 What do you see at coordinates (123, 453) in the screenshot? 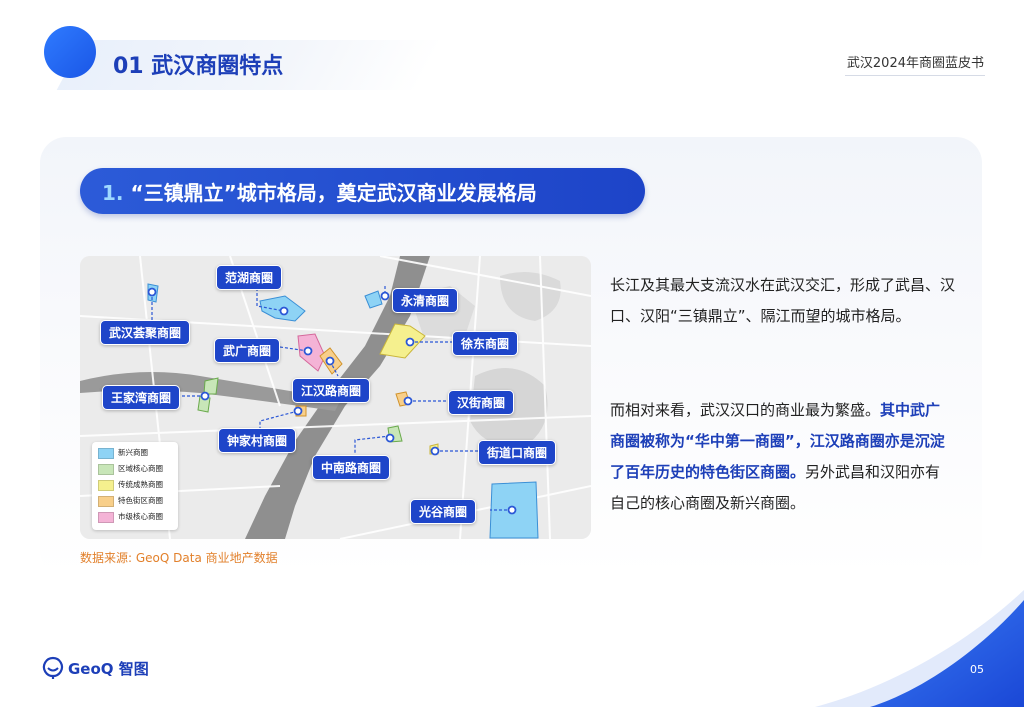
I see `legend-item: 新兴商圈` at bounding box center [123, 453].